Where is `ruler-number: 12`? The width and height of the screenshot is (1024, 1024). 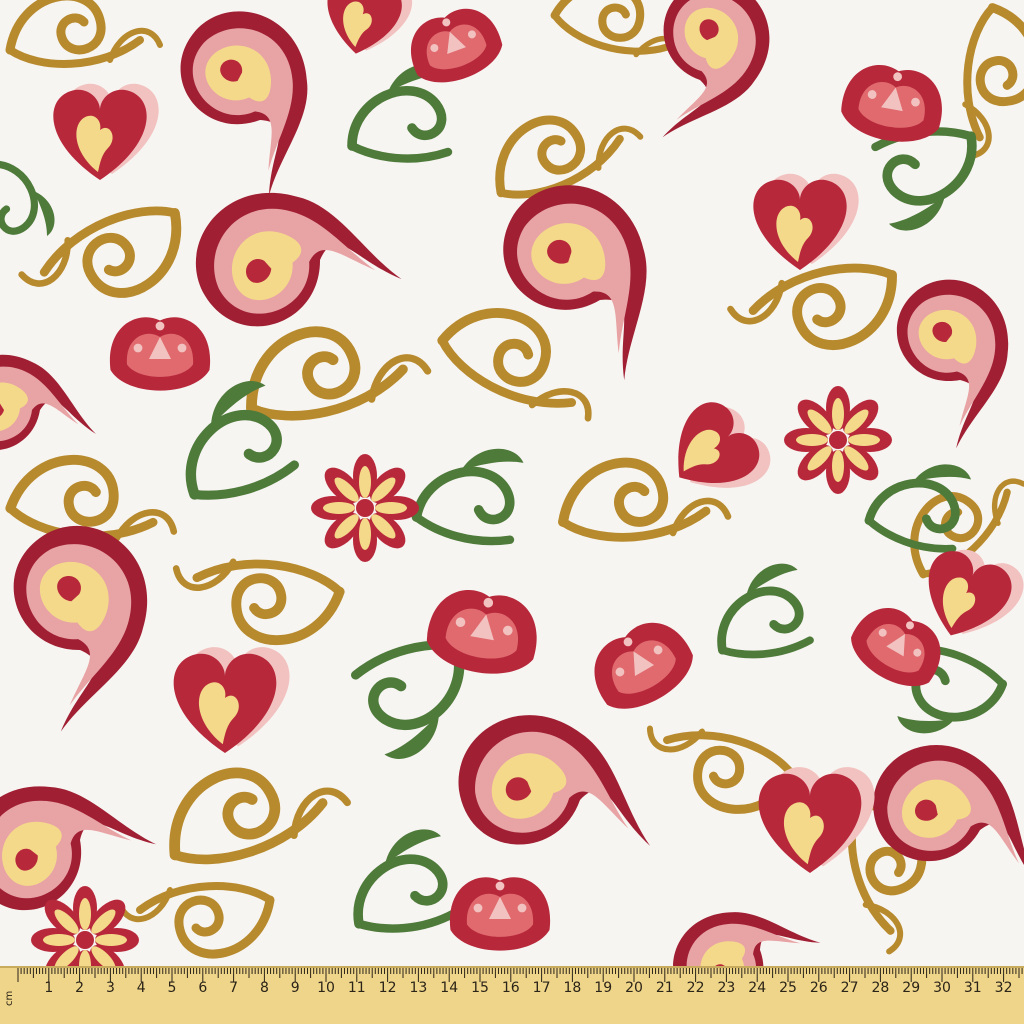 ruler-number: 12 is located at coordinates (388, 988).